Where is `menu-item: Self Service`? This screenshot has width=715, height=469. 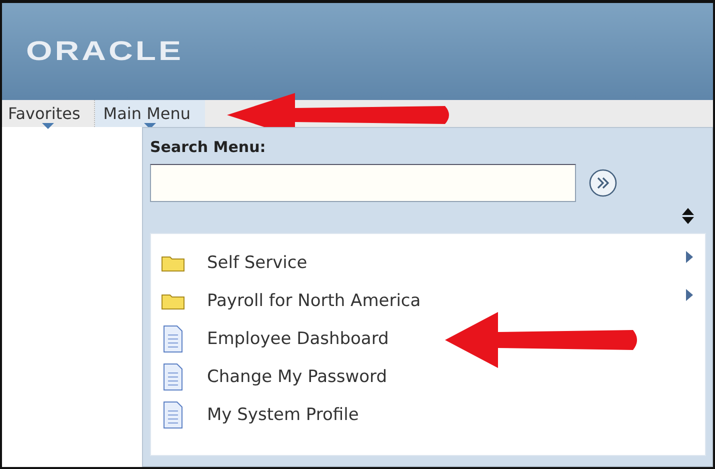
menu-item: Self Service is located at coordinates (257, 263).